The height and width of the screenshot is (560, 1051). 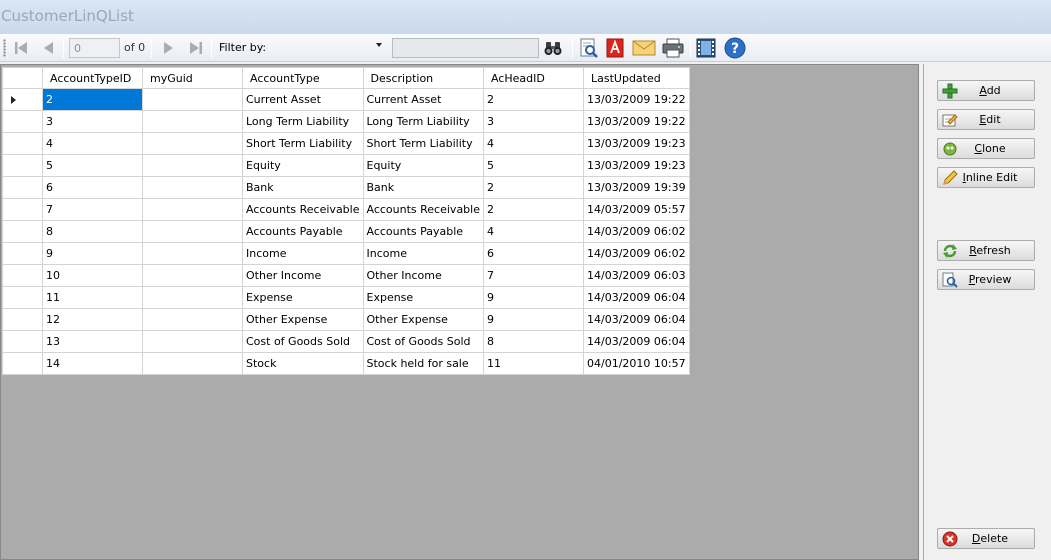 I want to click on move-previous-button, so click(x=49, y=48).